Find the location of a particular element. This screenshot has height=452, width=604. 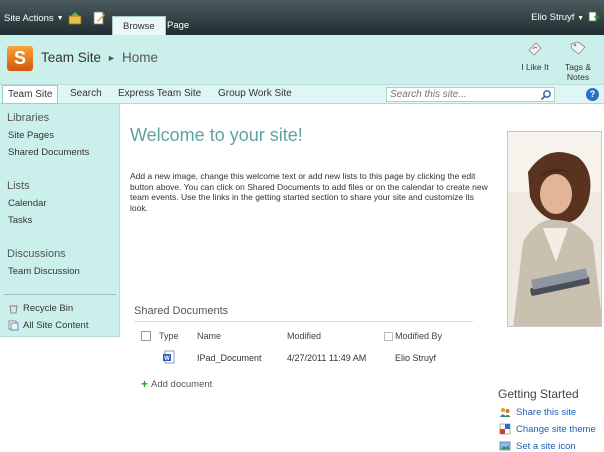

shared-documents-title: Shared Documents is located at coordinates (181, 311).